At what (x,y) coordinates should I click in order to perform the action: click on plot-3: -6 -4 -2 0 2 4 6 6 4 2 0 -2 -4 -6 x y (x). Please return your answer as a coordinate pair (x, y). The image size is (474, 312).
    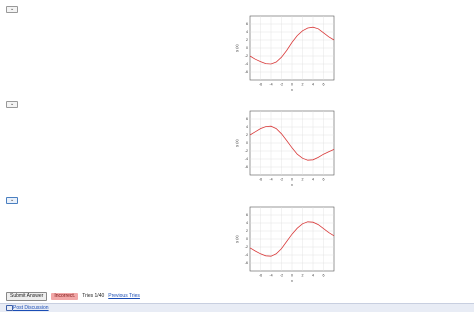
    Looking at the image, I should click on (285, 244).